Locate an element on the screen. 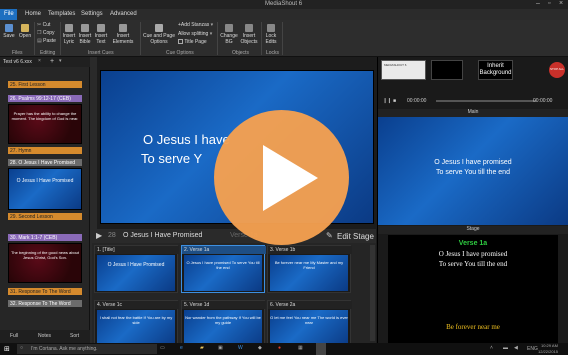 Image resolution: width=568 pixels, height=355 pixels. play-icon: ▶ is located at coordinates (99, 235).